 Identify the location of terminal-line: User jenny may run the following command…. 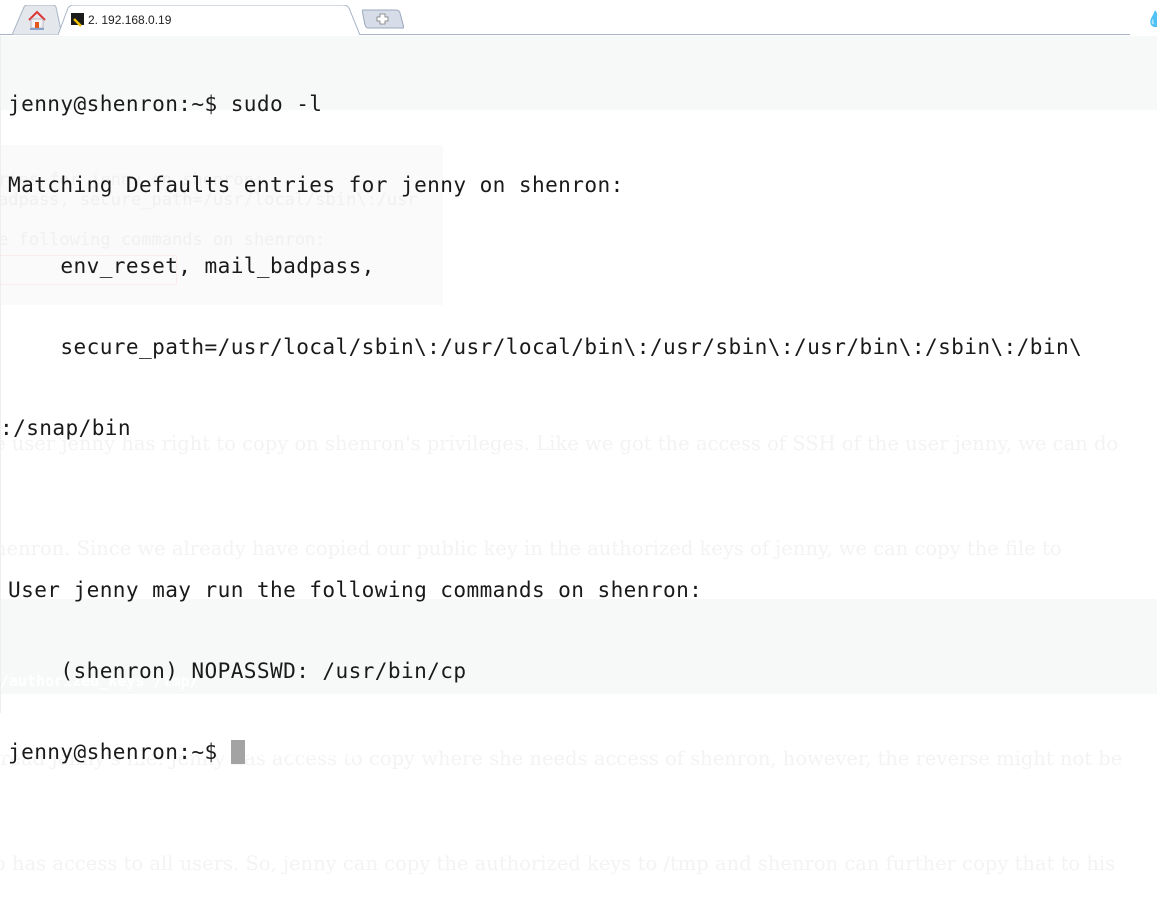
(355, 589).